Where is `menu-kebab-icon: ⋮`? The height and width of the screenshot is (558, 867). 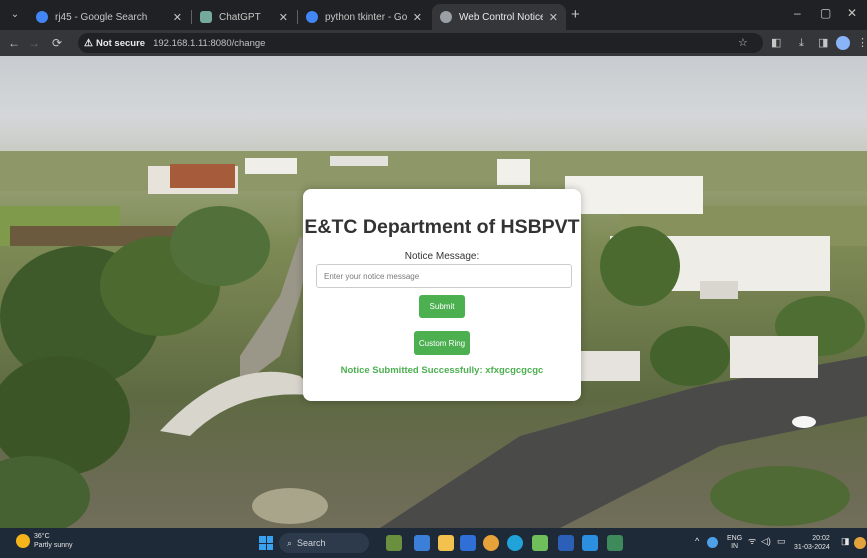
menu-kebab-icon: ⋮ is located at coordinates (862, 43).